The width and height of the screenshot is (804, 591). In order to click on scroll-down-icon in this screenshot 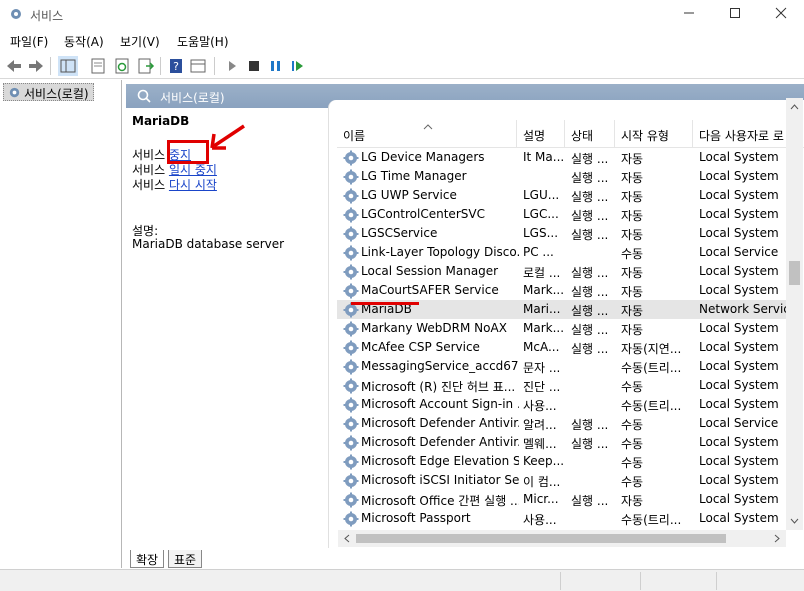, I will do `click(794, 521)`.